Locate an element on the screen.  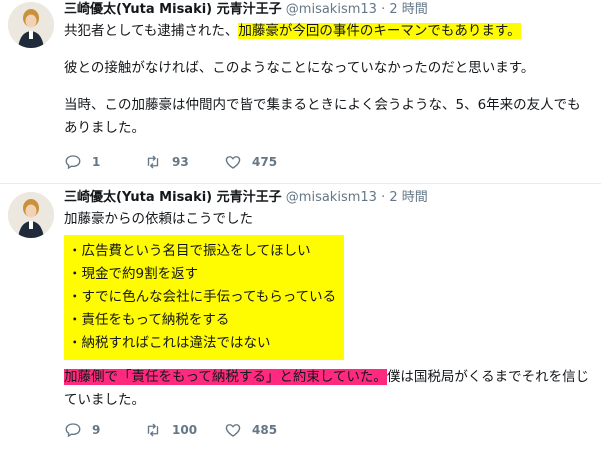
reply-button: 1 is located at coordinates (104, 162).